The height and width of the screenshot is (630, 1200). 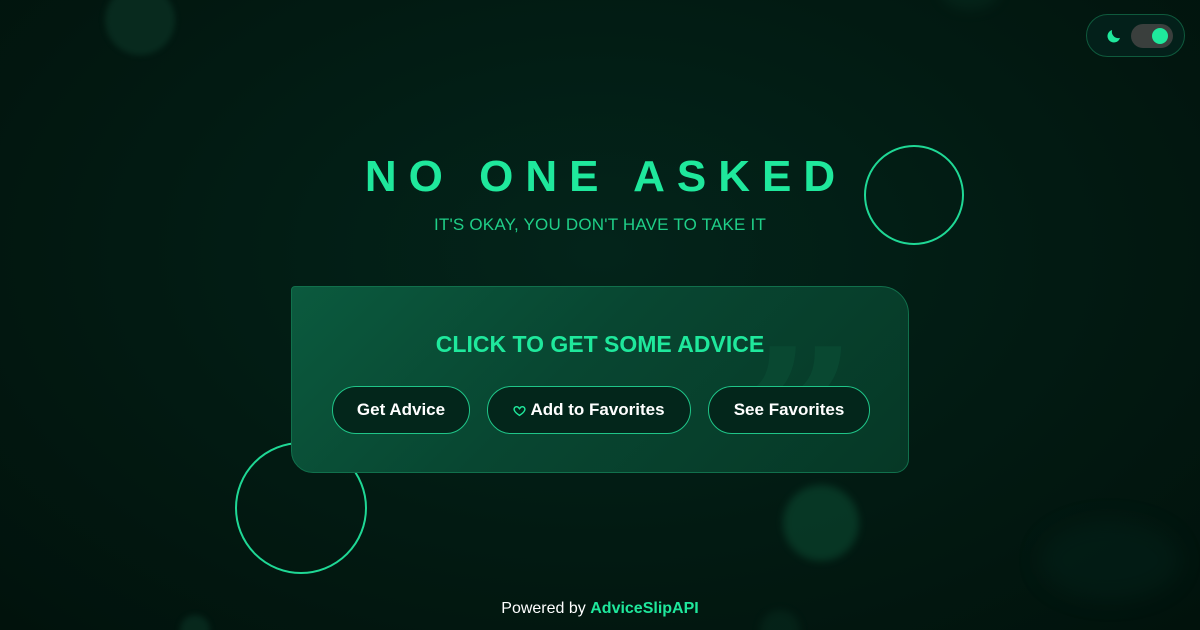 I want to click on toggle-knob, so click(x=1160, y=35).